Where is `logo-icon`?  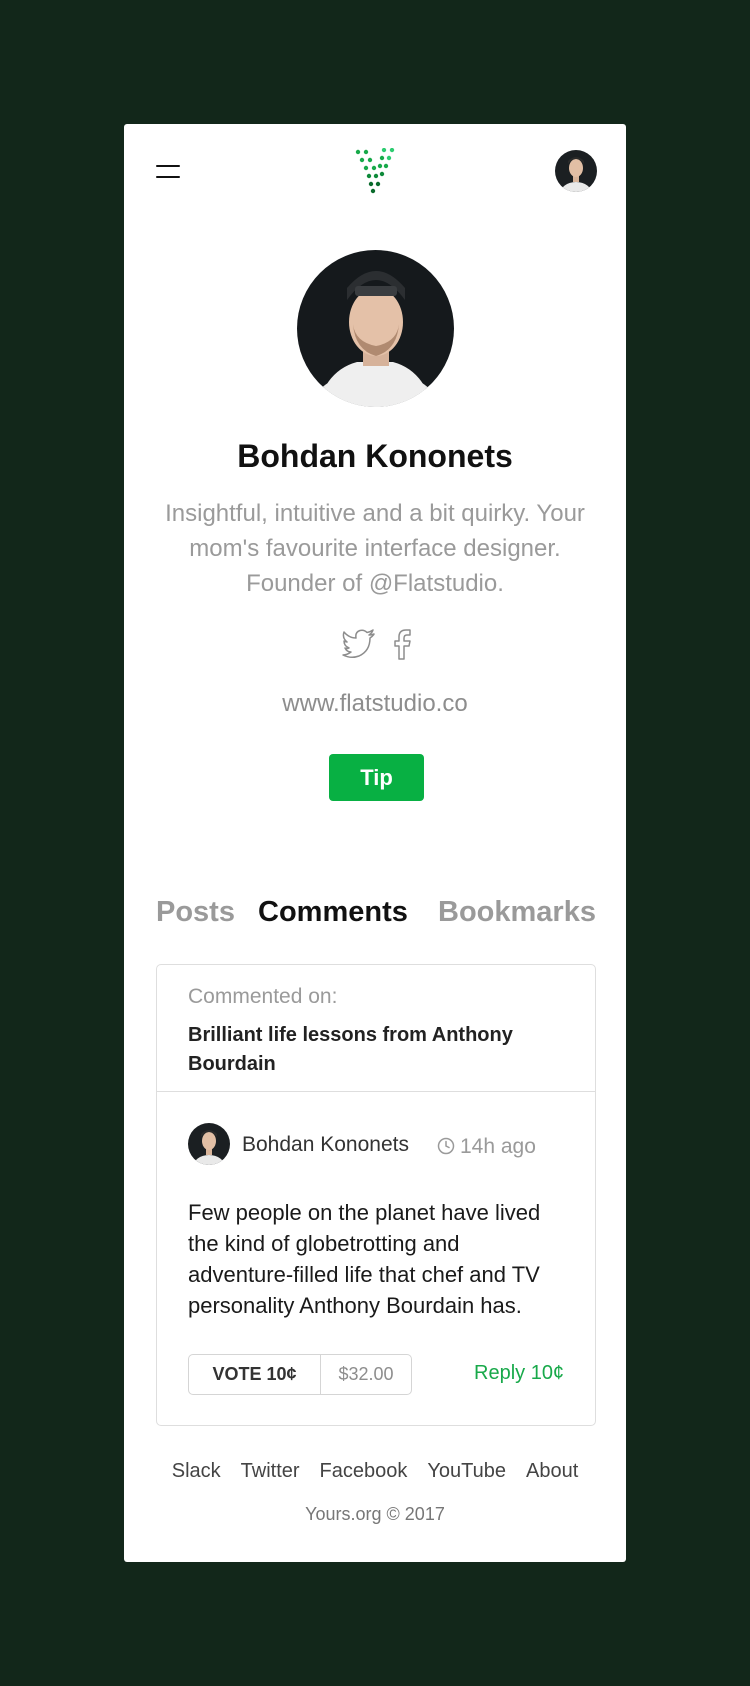 logo-icon is located at coordinates (376, 171).